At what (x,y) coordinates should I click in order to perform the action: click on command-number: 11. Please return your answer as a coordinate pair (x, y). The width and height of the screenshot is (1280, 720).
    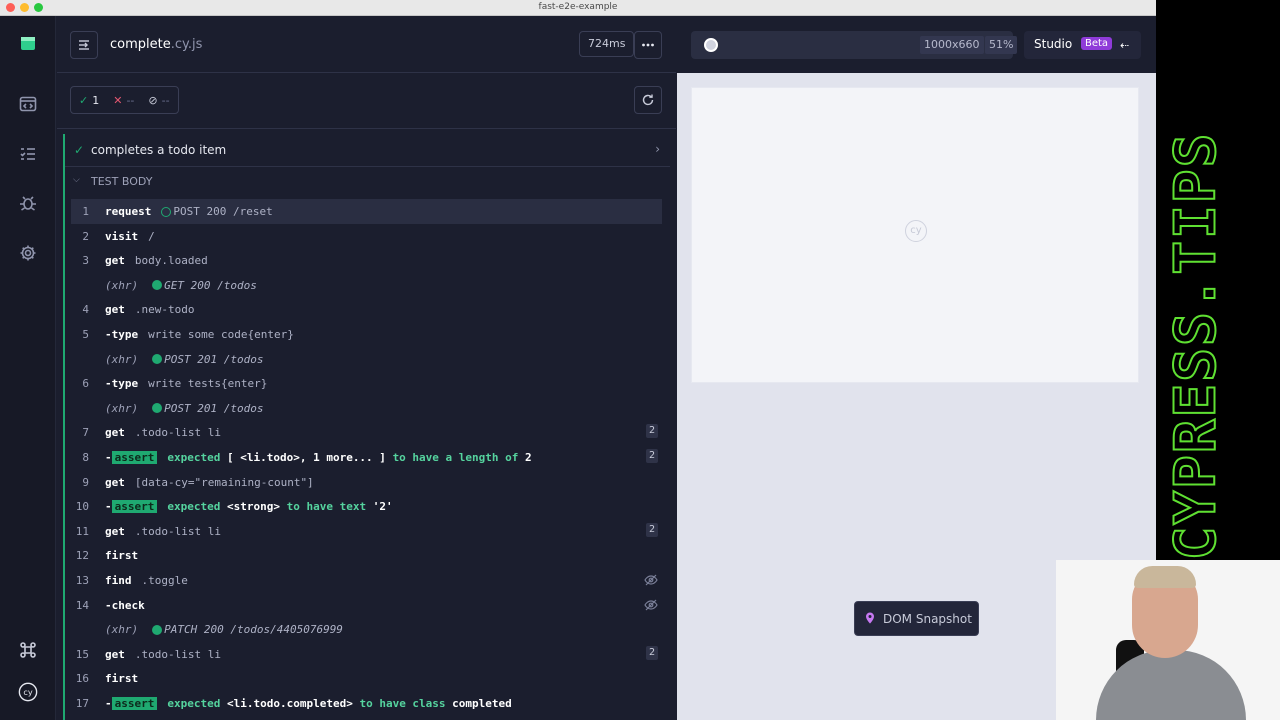
    Looking at the image, I should click on (82, 531).